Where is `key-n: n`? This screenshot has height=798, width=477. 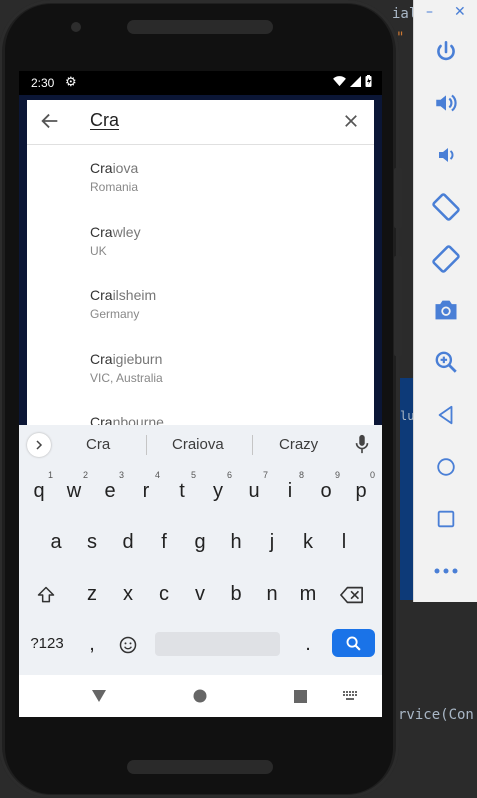 key-n: n is located at coordinates (272, 594).